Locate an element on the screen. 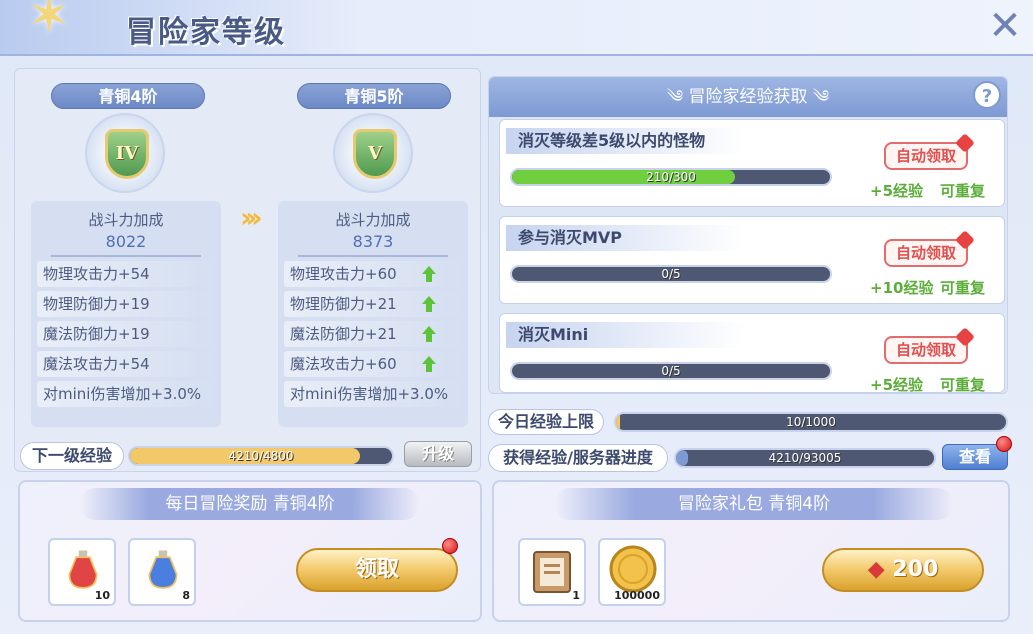 The height and width of the screenshot is (634, 1033). close-icon: ✕ is located at coordinates (1005, 26).